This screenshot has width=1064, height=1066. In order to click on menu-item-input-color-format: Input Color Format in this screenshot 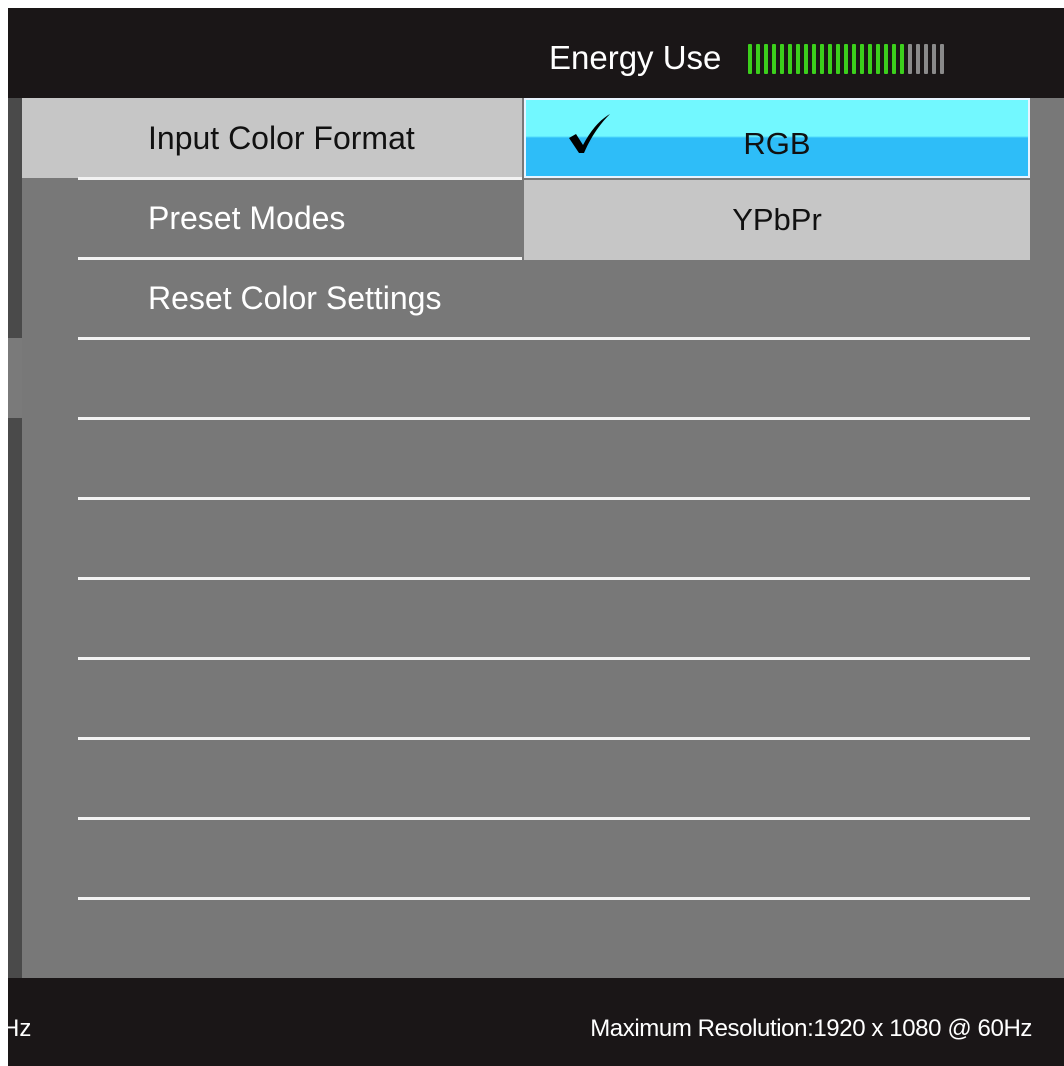, I will do `click(272, 138)`.